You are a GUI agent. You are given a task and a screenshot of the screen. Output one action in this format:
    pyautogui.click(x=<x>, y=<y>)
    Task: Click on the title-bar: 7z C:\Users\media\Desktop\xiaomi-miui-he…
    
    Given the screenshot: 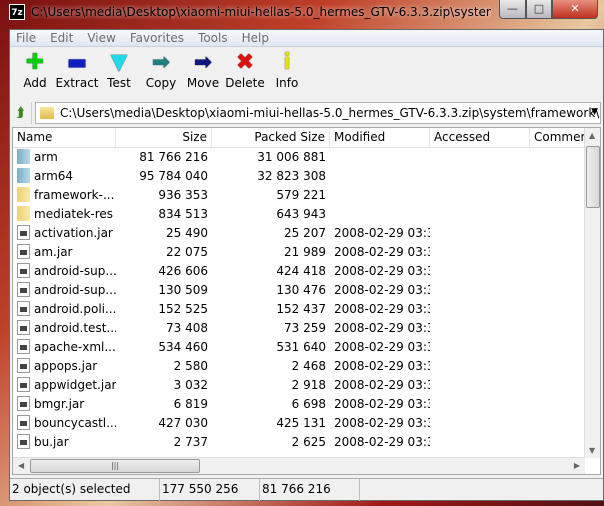 What is the action you would take?
    pyautogui.click(x=302, y=12)
    